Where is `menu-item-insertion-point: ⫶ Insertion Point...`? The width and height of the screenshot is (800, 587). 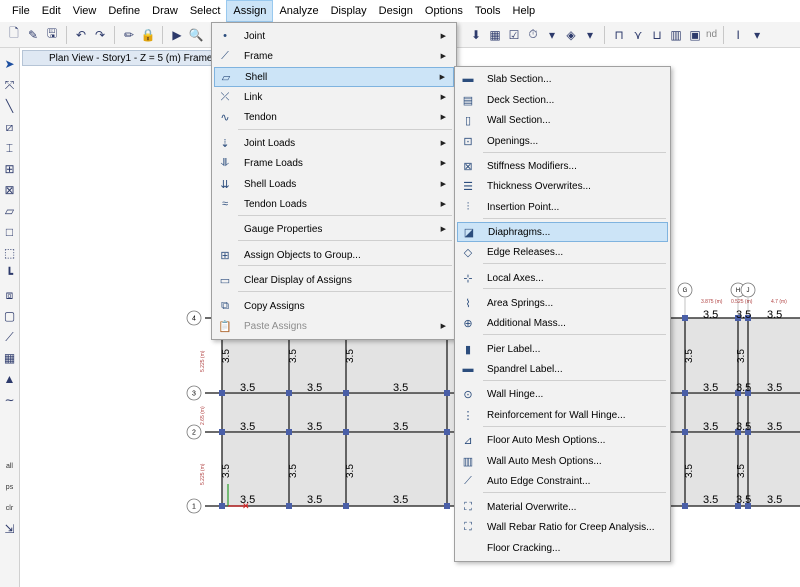
menu-item-insertion-point: ⫶ Insertion Point... is located at coordinates (562, 207).